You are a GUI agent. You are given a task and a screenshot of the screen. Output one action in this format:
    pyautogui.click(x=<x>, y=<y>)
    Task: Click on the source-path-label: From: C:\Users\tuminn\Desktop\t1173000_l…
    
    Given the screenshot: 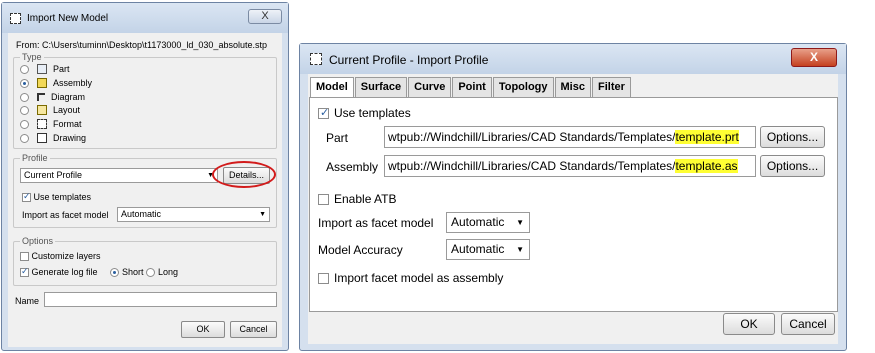 What is the action you would take?
    pyautogui.click(x=141, y=45)
    